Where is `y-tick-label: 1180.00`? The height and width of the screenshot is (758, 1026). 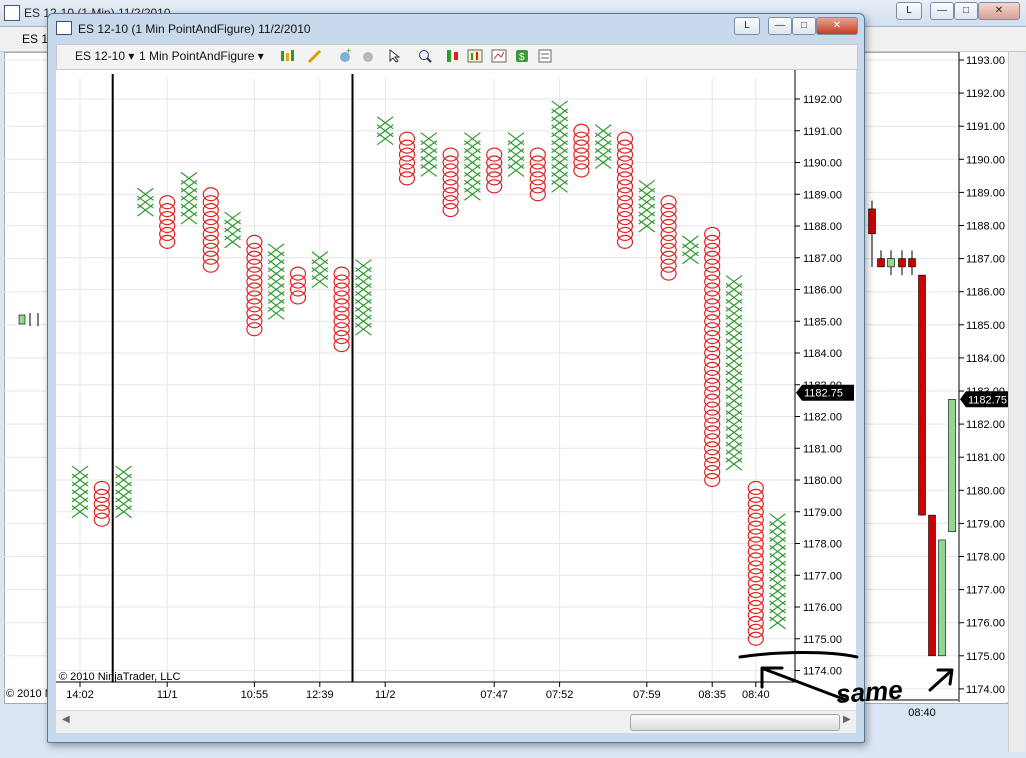 y-tick-label: 1180.00 is located at coordinates (822, 481).